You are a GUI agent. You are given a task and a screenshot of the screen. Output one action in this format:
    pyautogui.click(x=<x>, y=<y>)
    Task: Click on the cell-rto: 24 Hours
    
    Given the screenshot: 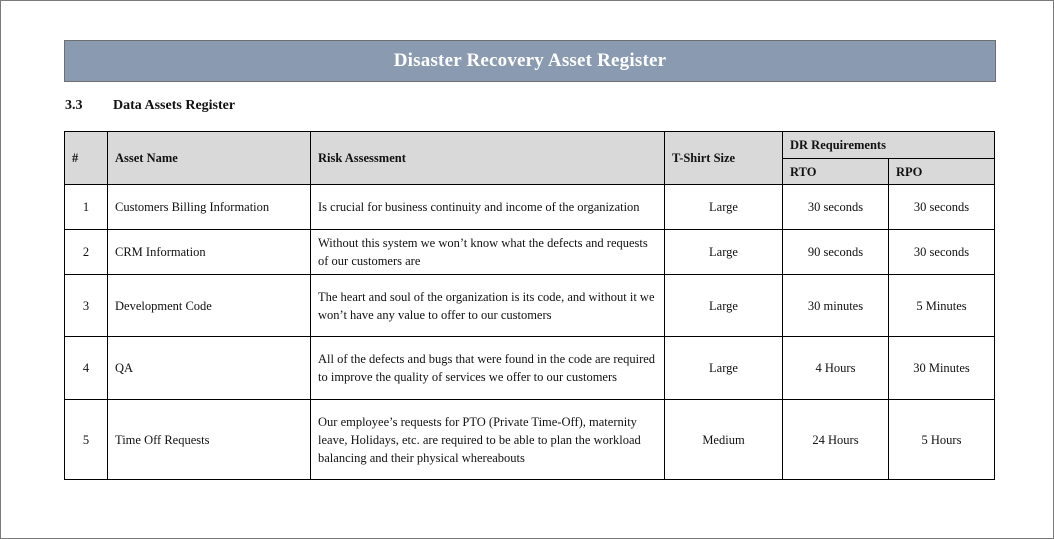 What is the action you would take?
    pyautogui.click(x=835, y=439)
    